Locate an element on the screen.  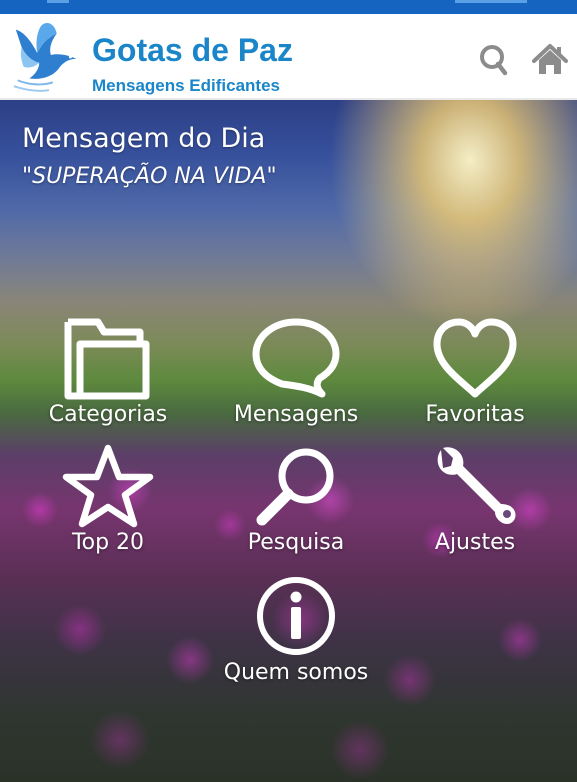
menu-top20-label: Top 20 is located at coordinates (108, 542).